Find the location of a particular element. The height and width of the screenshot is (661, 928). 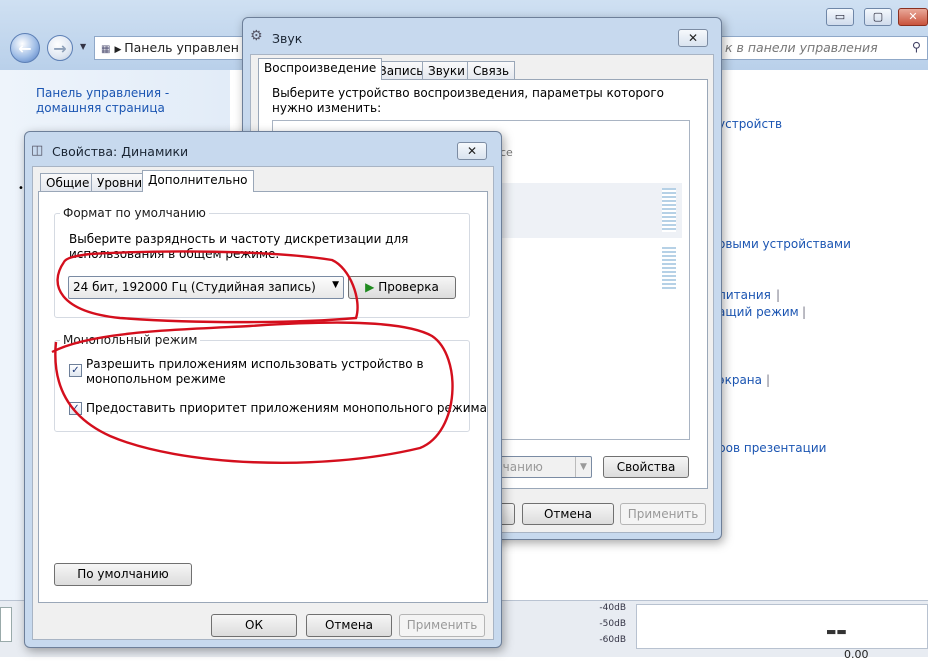

tab-playback: Воспроизведение is located at coordinates (320, 69).